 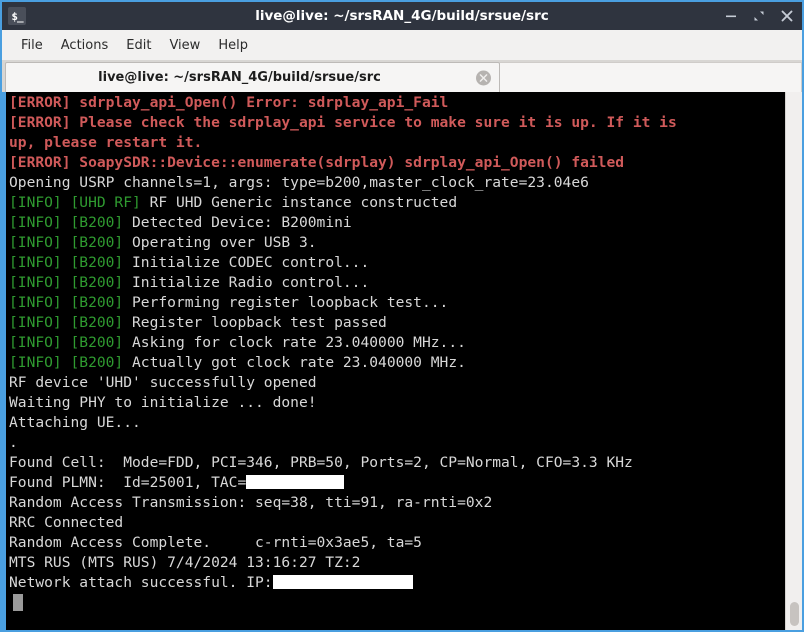 I want to click on terminal-text: Network attach successful. IP:, so click(x=141, y=582).